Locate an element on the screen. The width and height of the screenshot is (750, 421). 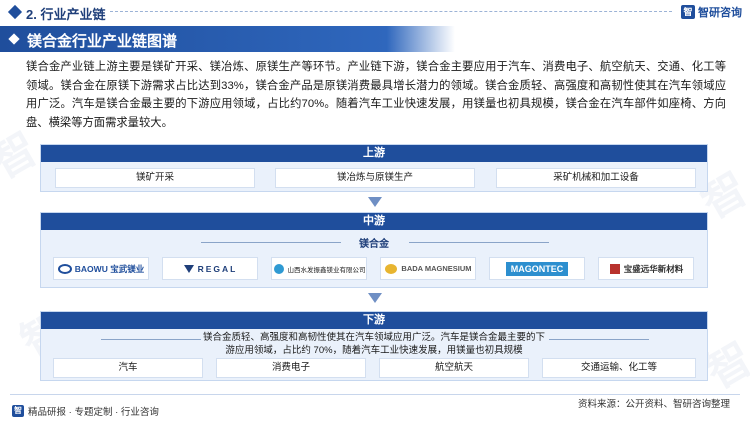
title-banner: 镁合金行业产业链图谱 is located at coordinates (227, 39).